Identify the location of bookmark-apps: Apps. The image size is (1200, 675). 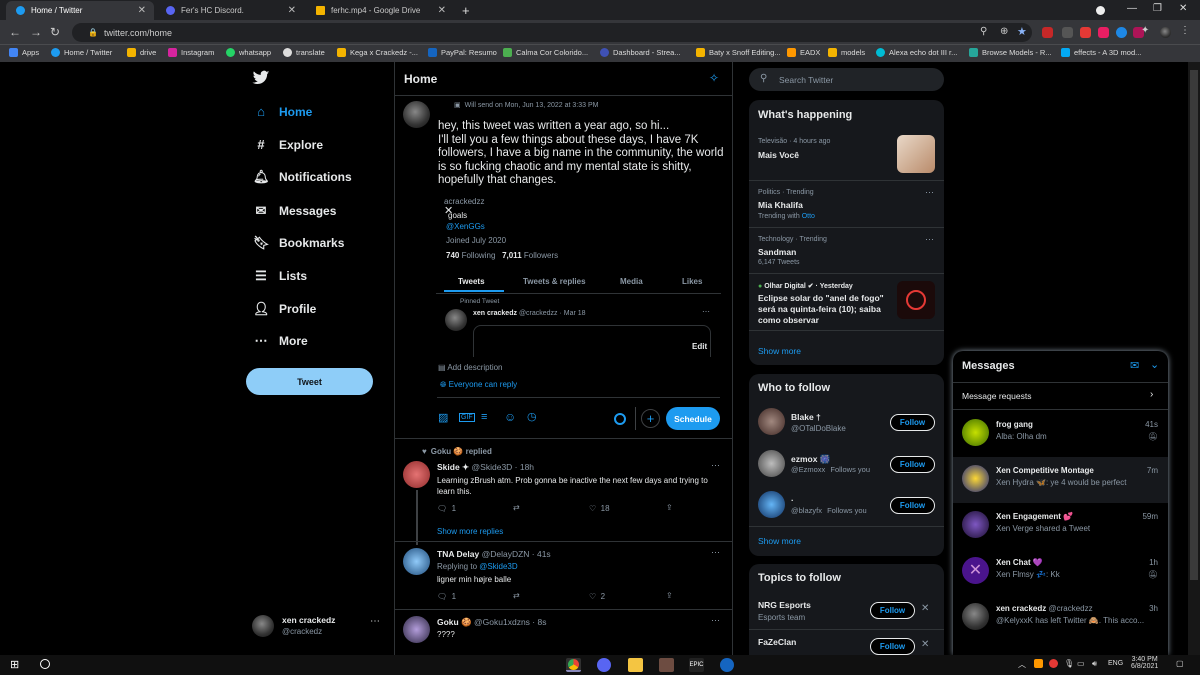
(24, 52).